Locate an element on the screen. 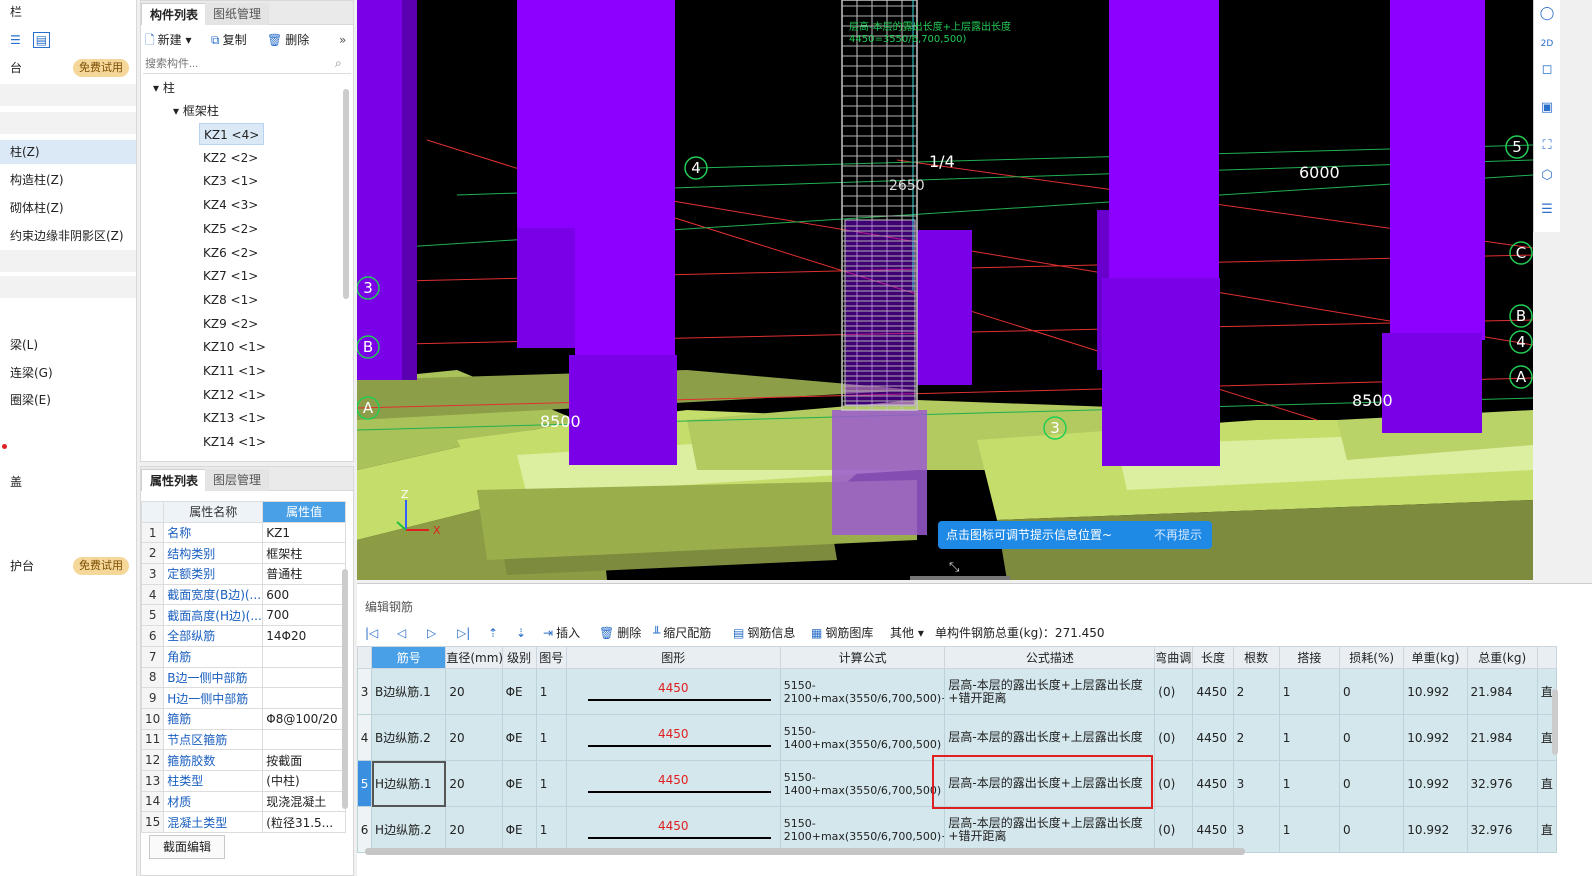  tab-property-list: 属性列表 is located at coordinates (174, 480).